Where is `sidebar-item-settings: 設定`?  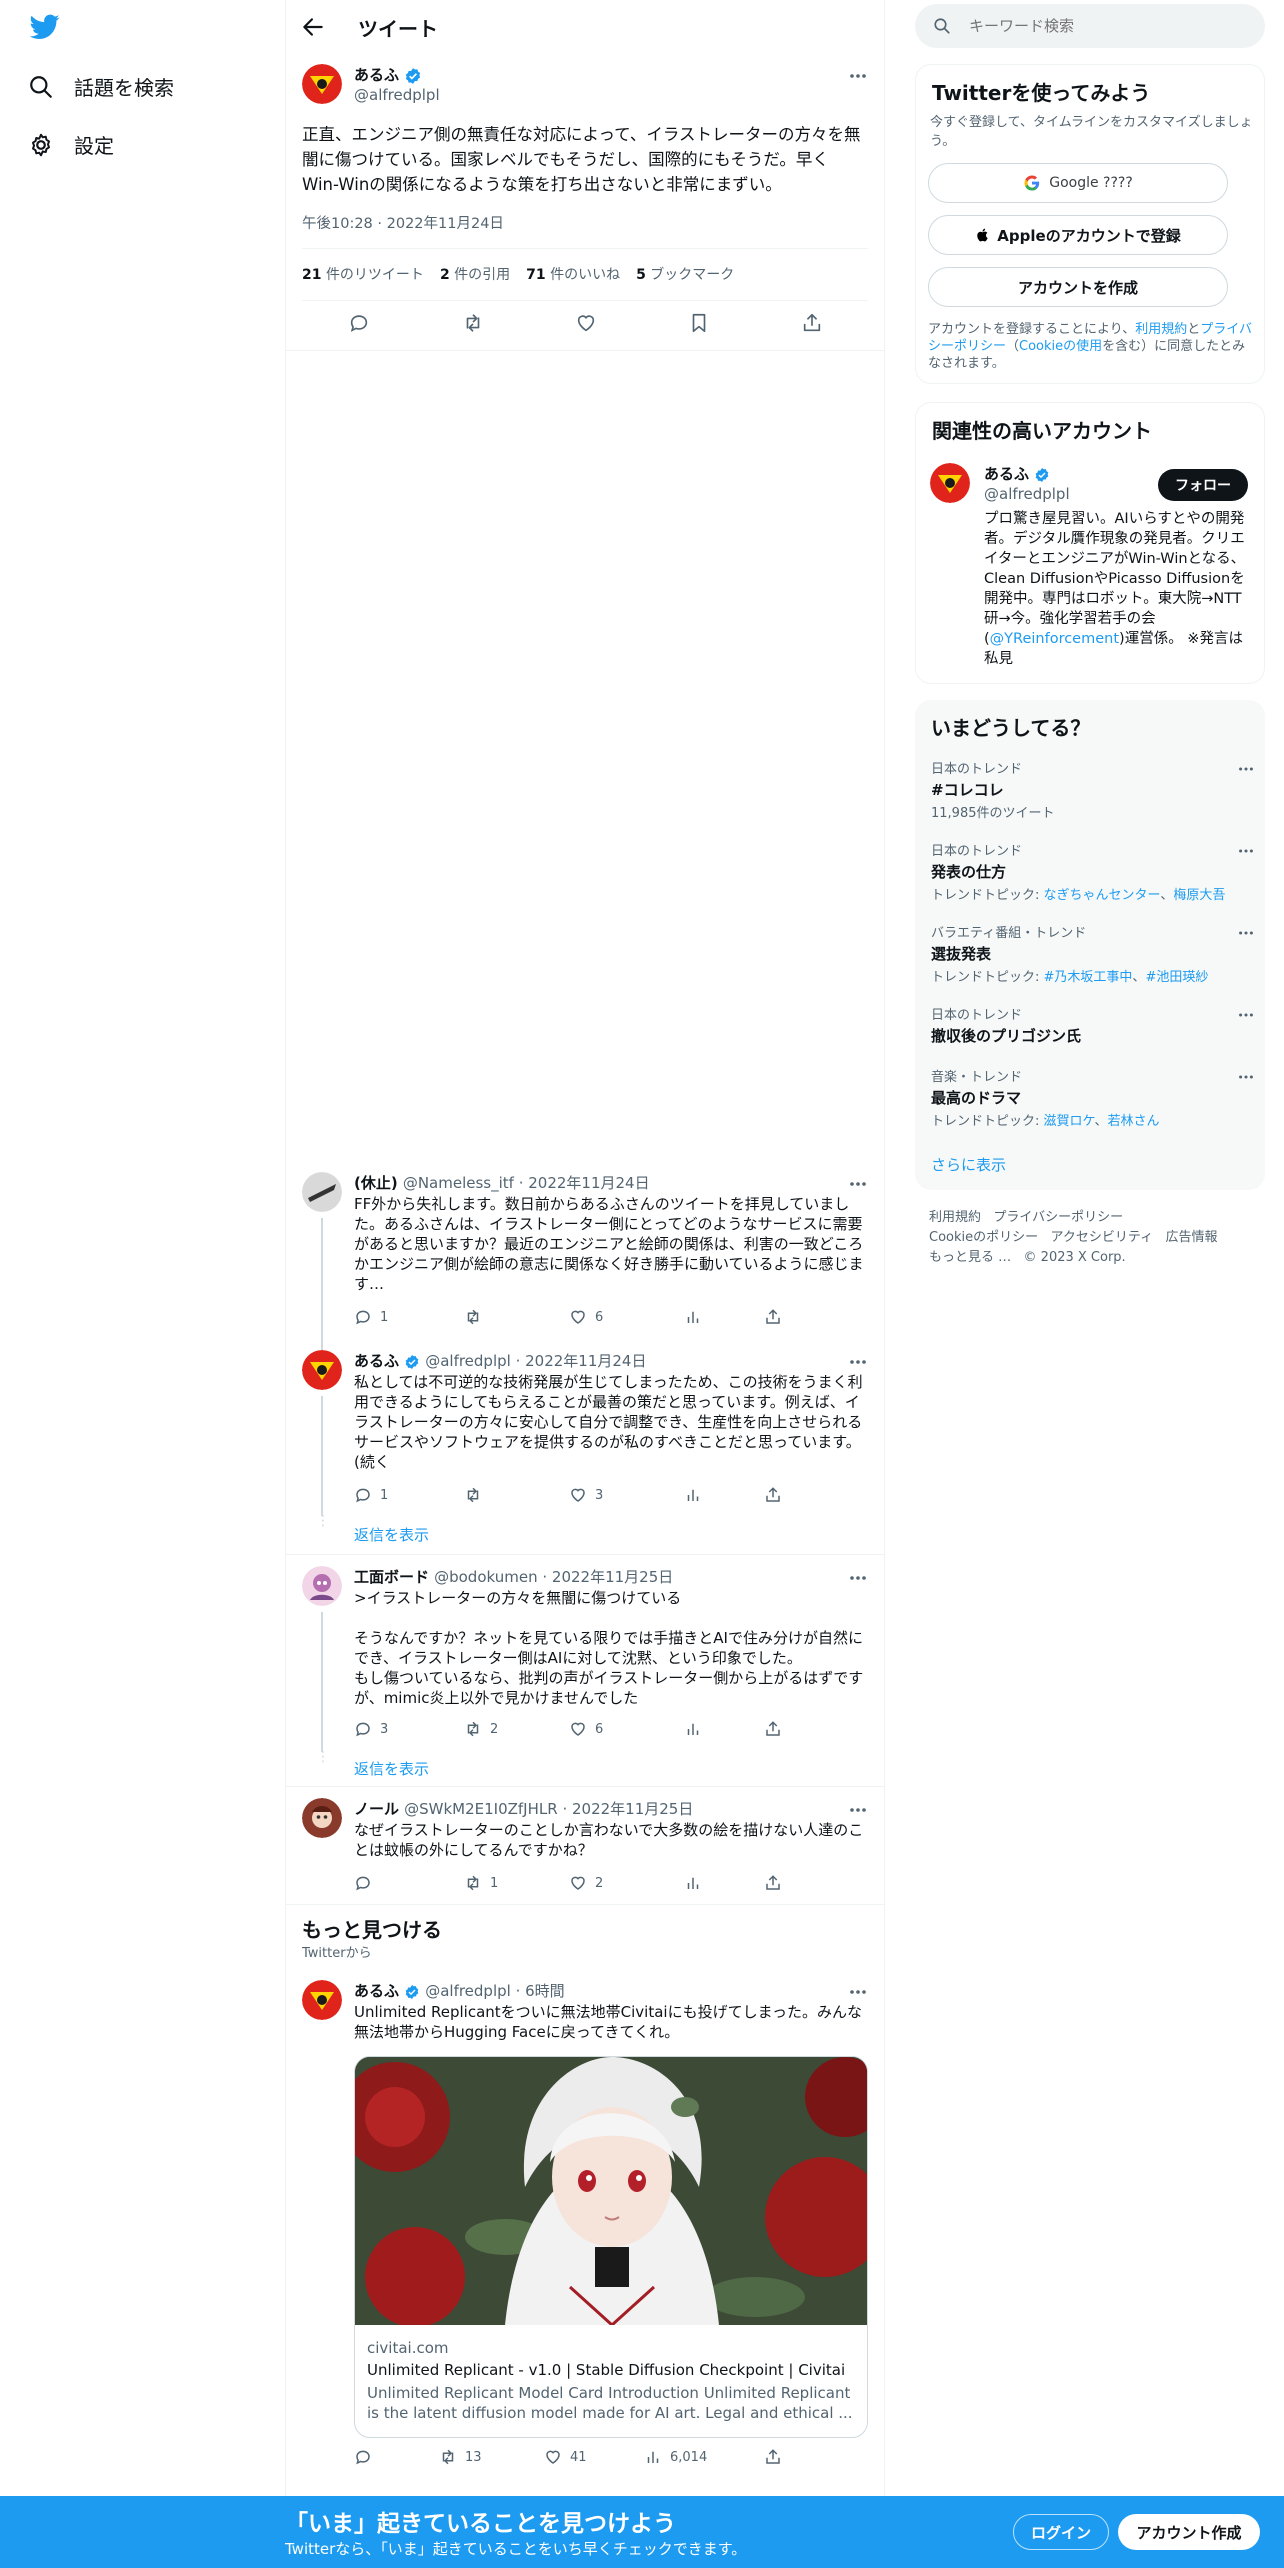
sidebar-item-settings: 設定 is located at coordinates (71, 144).